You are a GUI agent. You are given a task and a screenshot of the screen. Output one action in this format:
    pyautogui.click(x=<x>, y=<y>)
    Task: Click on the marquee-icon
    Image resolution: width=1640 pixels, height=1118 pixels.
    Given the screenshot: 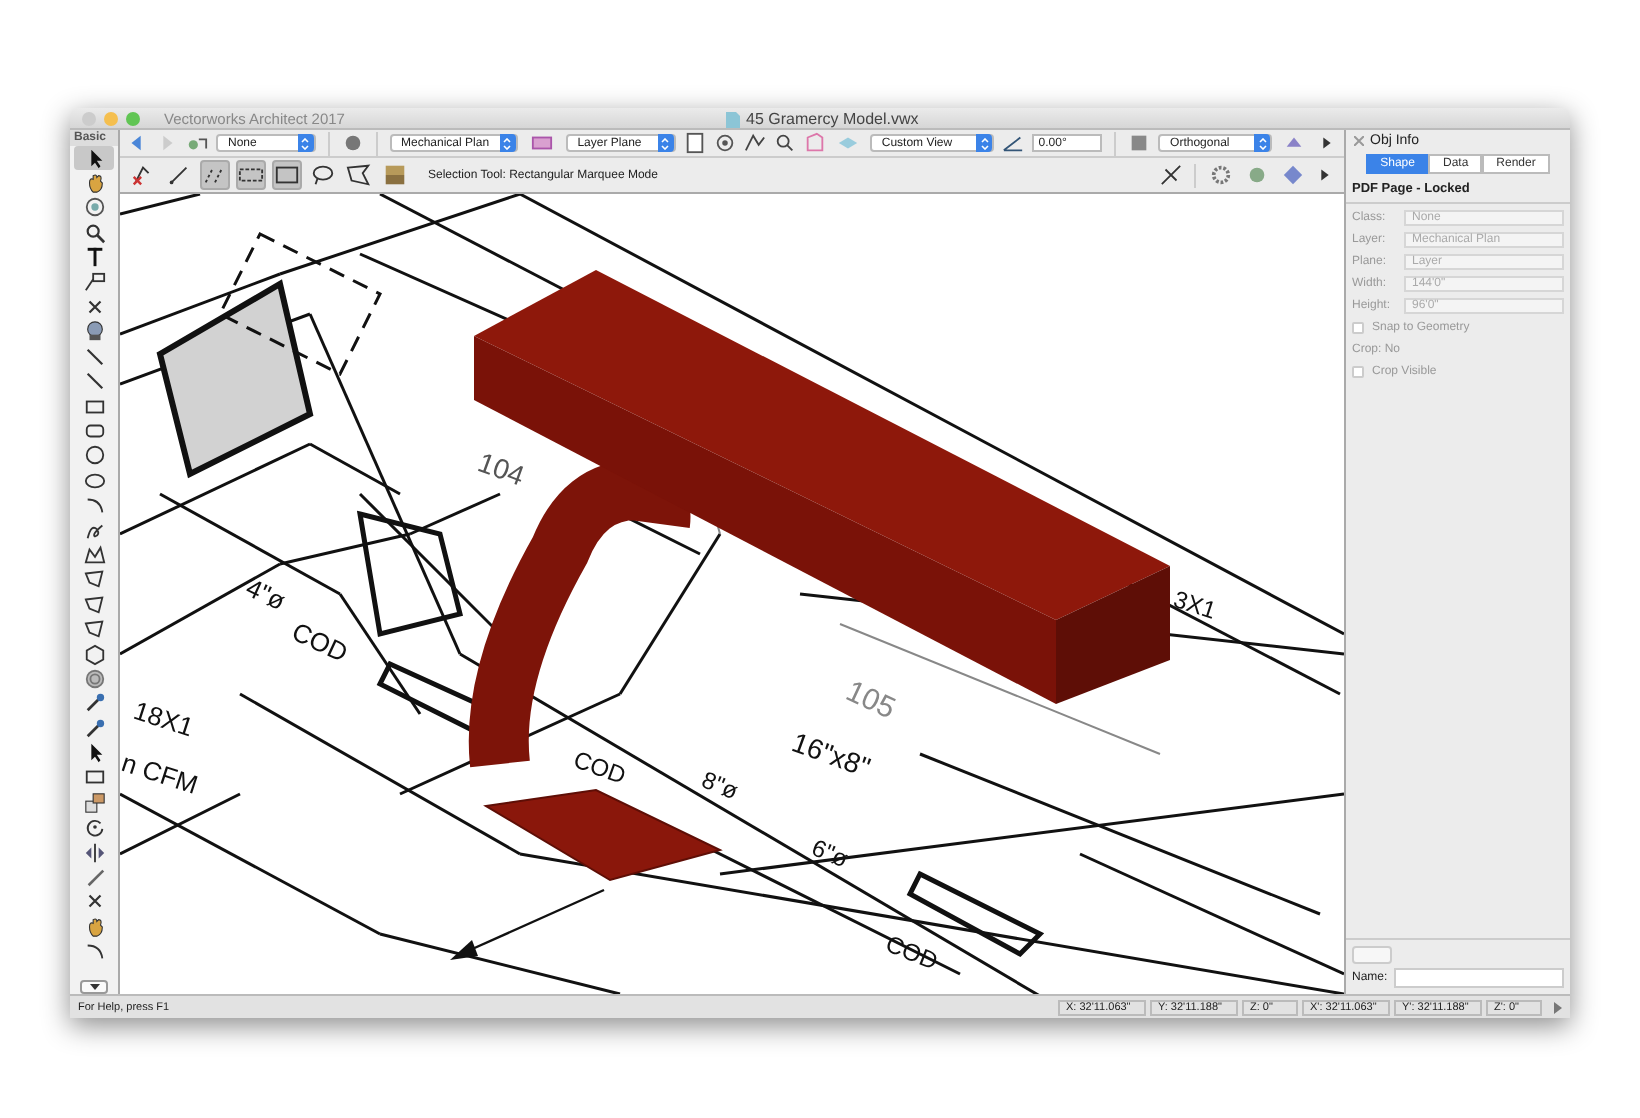 What is the action you would take?
    pyautogui.click(x=251, y=175)
    